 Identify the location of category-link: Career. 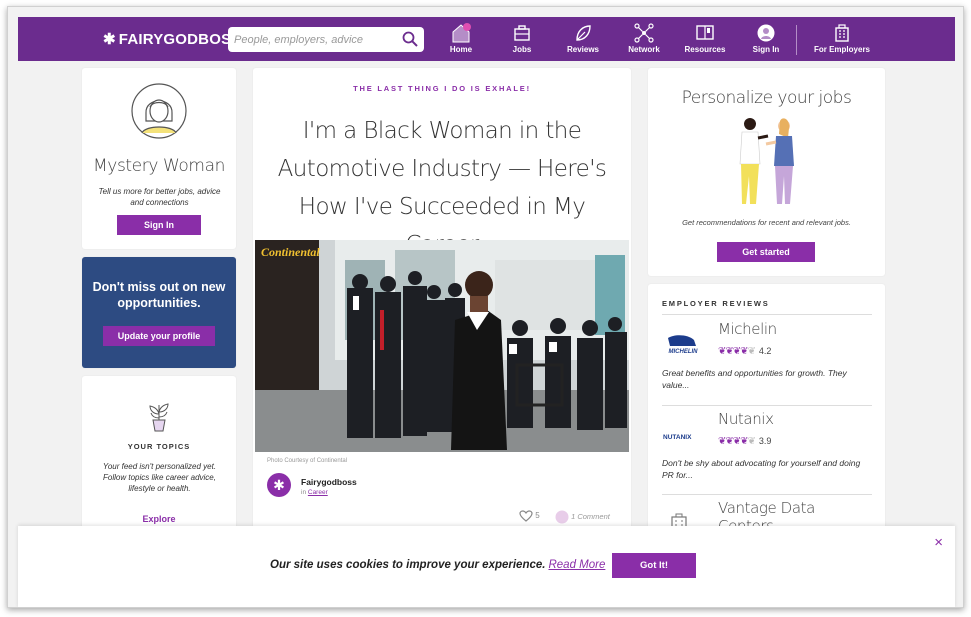
(318, 492).